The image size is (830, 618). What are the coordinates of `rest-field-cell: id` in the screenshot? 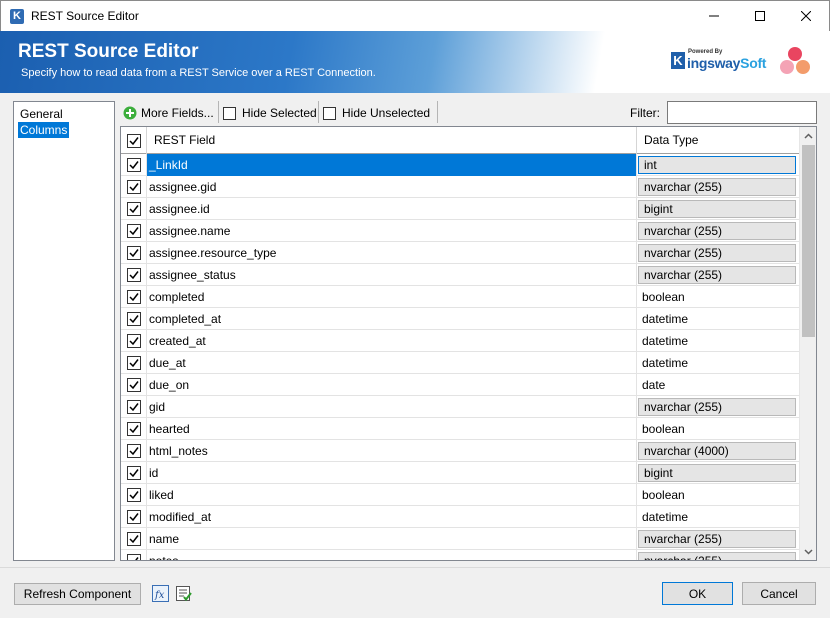 It's located at (392, 473).